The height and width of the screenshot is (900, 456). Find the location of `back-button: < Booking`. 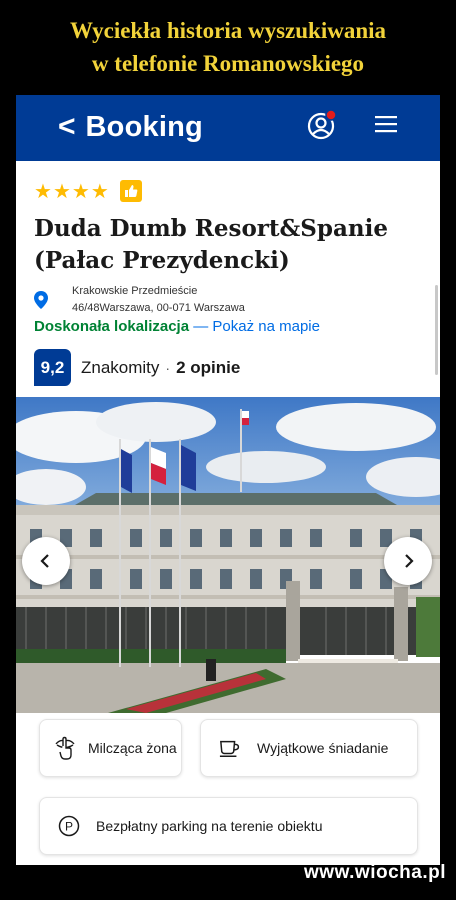

back-button: < Booking is located at coordinates (130, 127).